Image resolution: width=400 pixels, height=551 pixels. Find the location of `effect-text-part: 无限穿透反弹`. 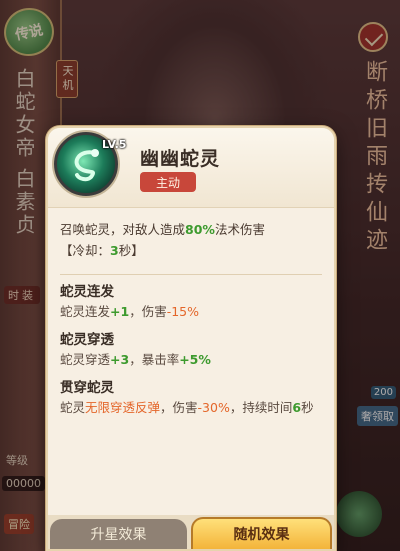

effect-text-part: 无限穿透反弹 is located at coordinates (123, 407).